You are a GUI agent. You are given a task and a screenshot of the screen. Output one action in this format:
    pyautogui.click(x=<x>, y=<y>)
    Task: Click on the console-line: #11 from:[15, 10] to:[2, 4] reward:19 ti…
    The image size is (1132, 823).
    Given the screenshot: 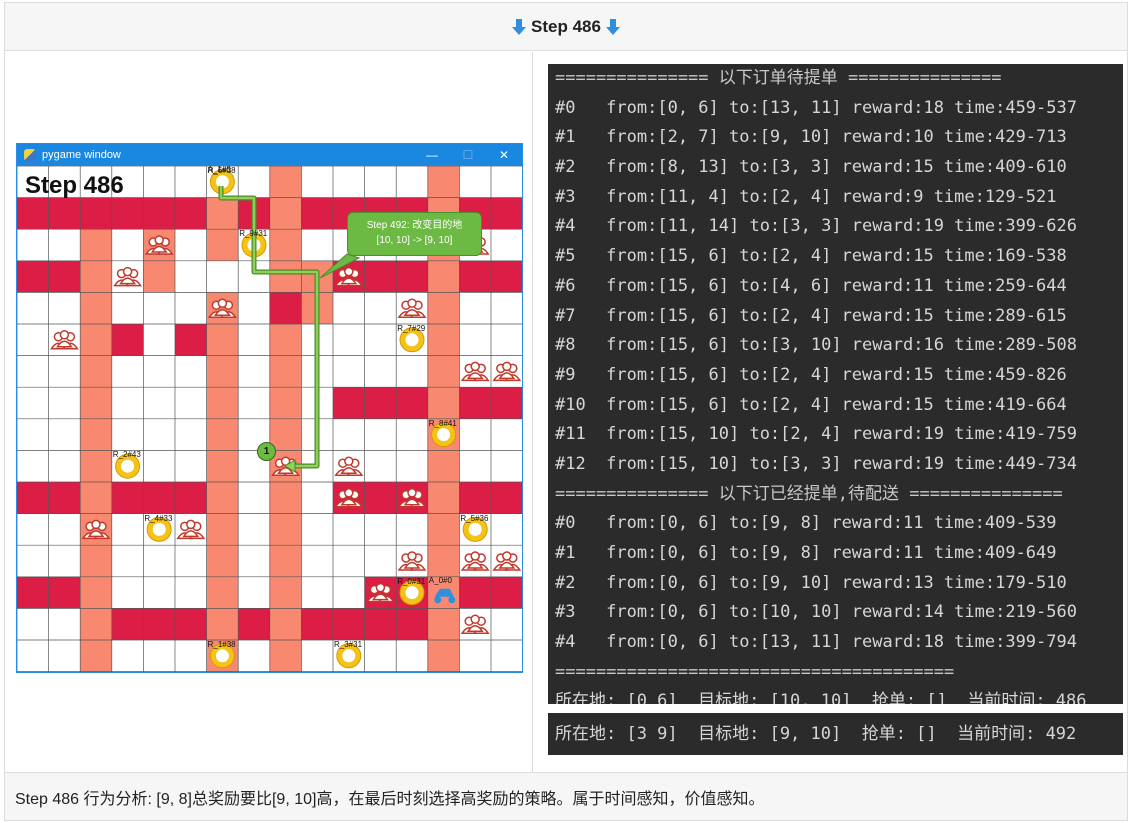 What is the action you would take?
    pyautogui.click(x=816, y=434)
    